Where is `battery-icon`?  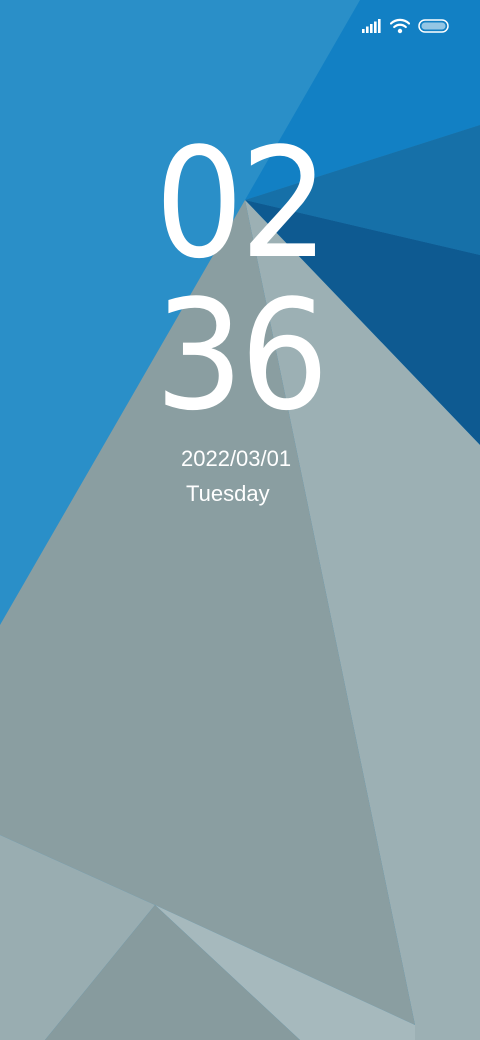
battery-icon is located at coordinates (434, 26).